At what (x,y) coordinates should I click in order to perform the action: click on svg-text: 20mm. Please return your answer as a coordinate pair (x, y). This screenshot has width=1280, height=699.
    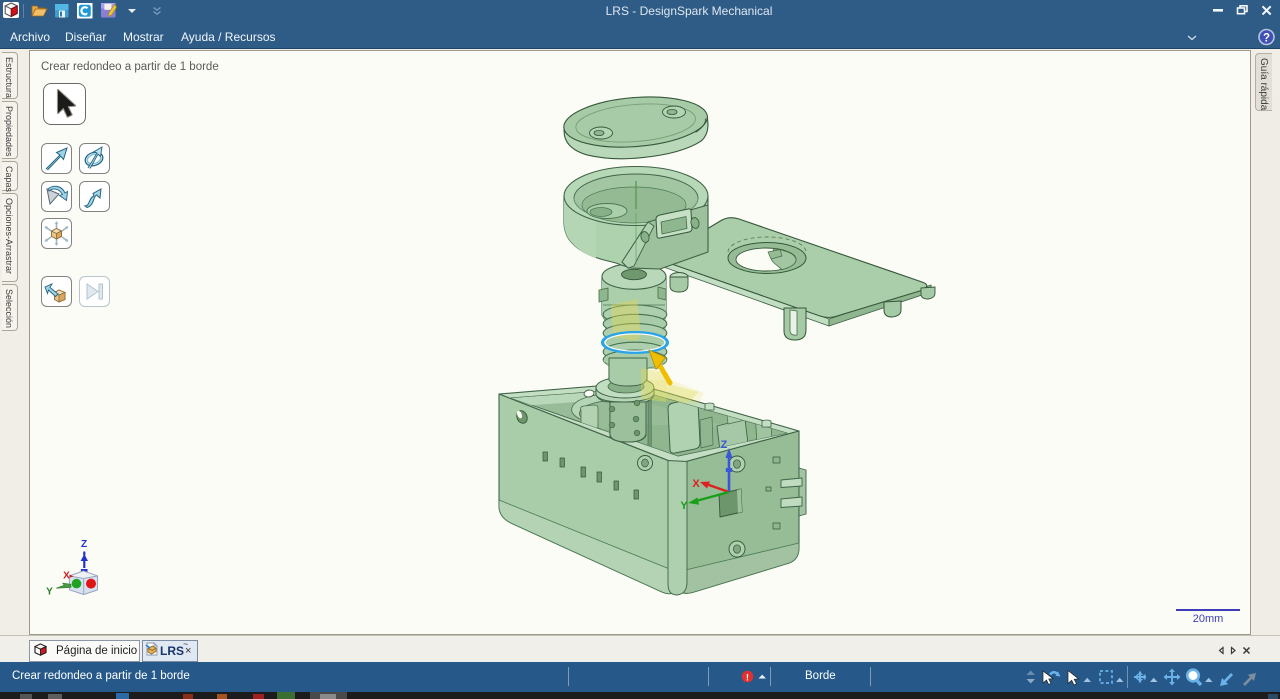
    Looking at the image, I should click on (1208, 619).